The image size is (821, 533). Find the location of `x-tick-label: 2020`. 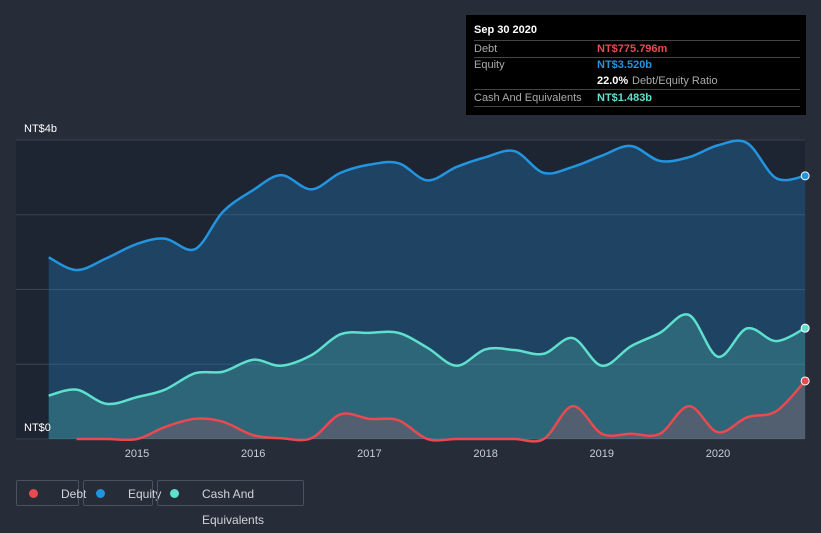

x-tick-label: 2020 is located at coordinates (718, 454).